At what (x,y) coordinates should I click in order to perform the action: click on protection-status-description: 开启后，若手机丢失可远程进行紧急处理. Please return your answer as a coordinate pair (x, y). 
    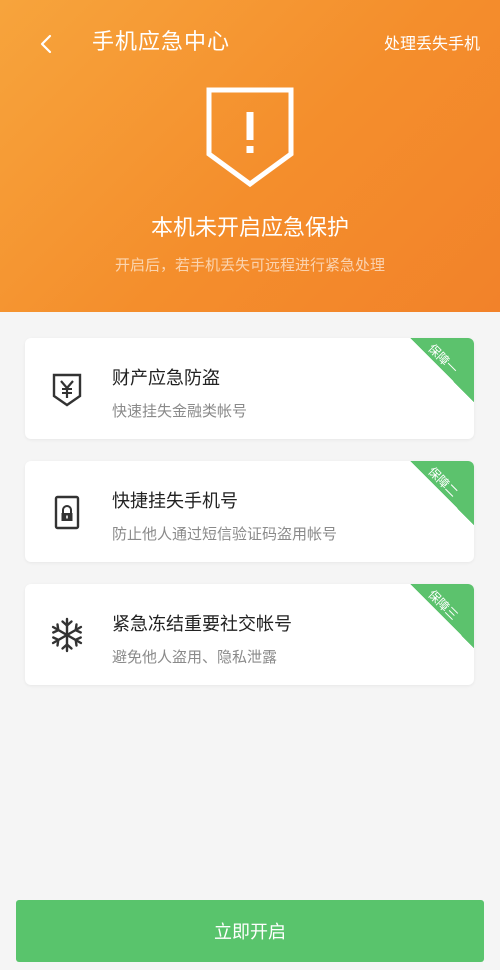
    Looking at the image, I should click on (249, 265).